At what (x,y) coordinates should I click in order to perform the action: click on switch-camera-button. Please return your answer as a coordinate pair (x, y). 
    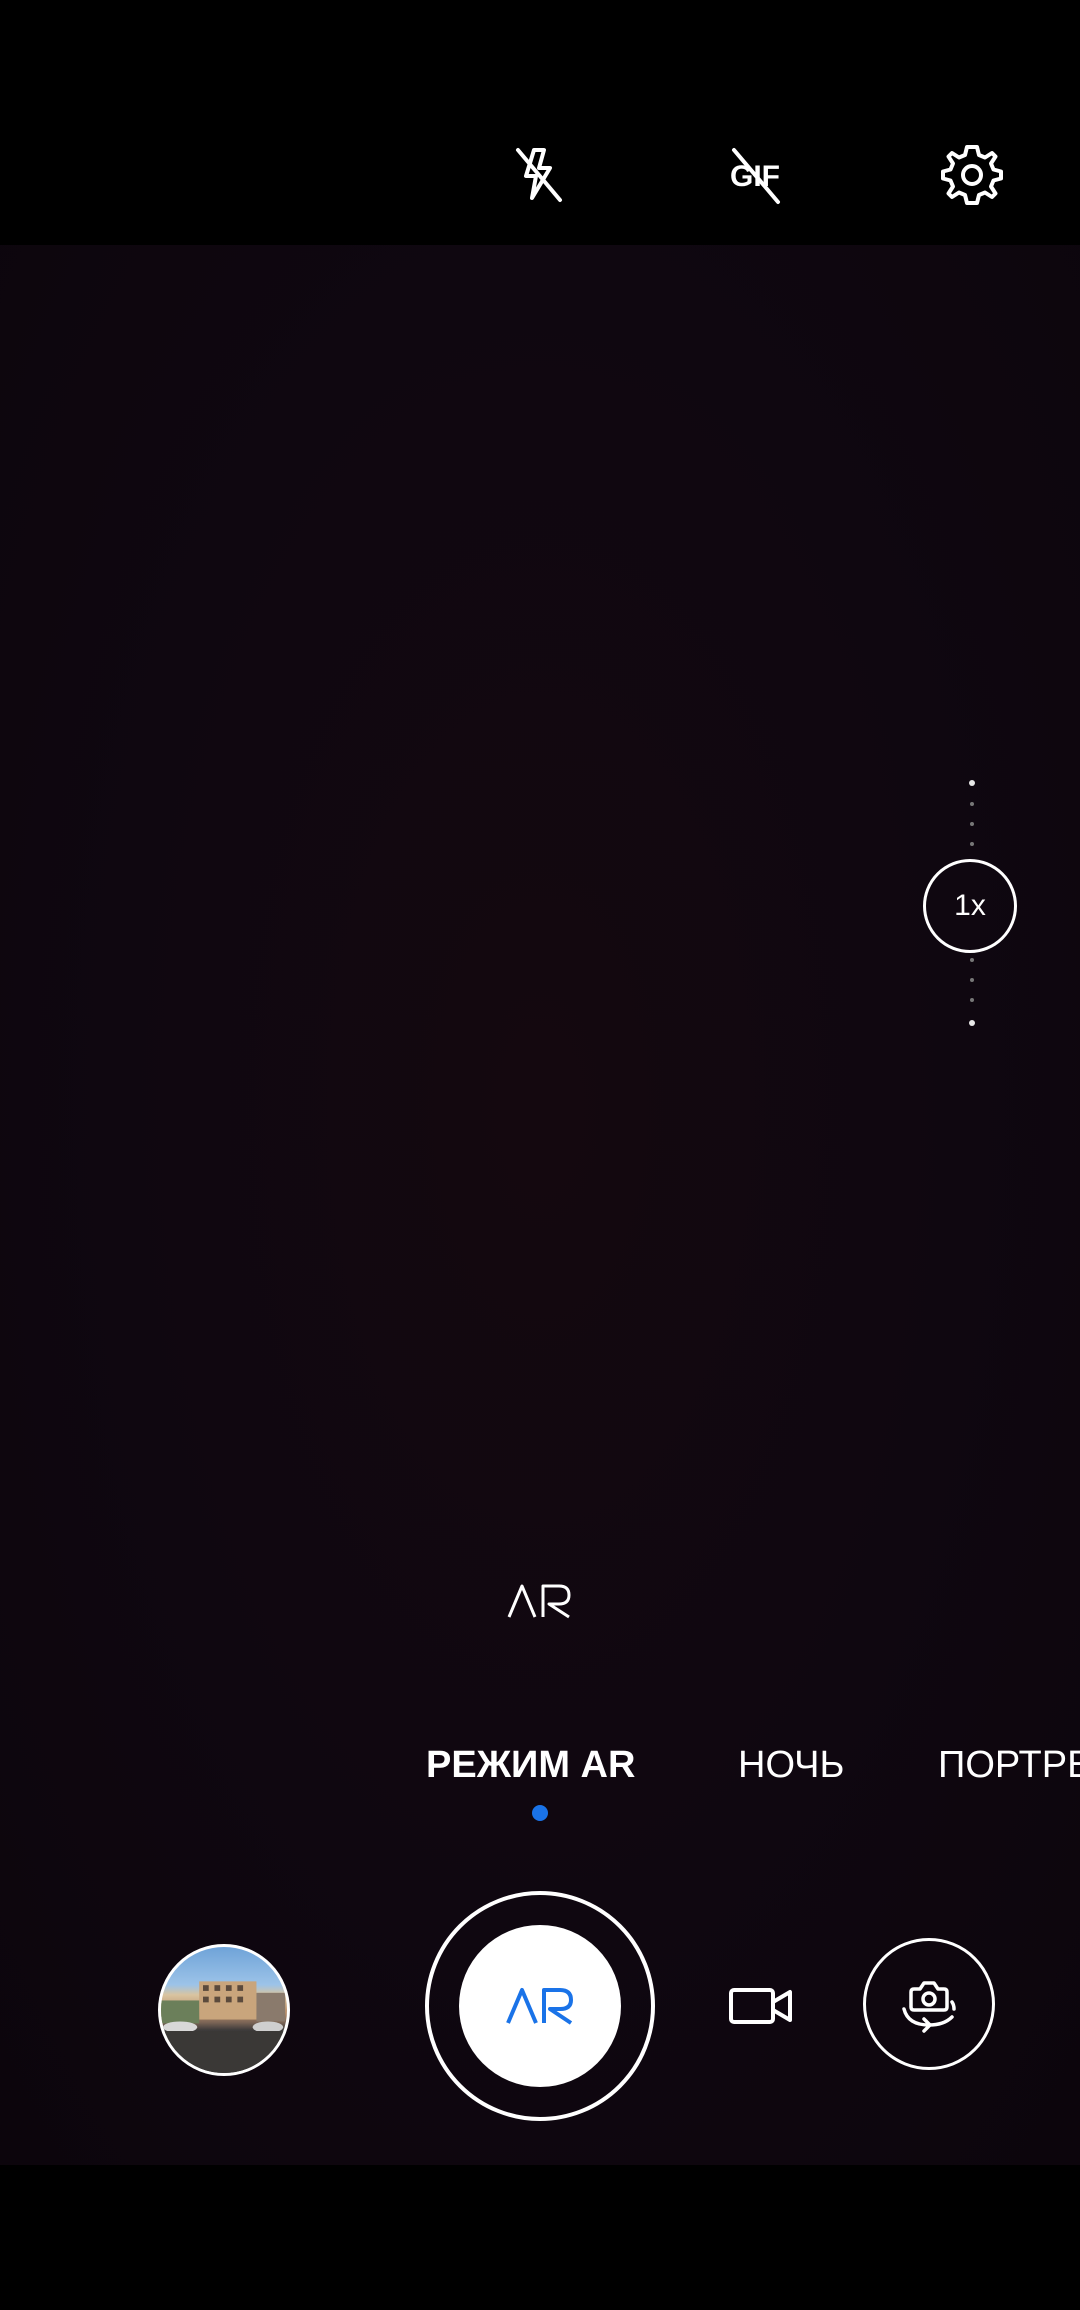
    Looking at the image, I should click on (929, 2004).